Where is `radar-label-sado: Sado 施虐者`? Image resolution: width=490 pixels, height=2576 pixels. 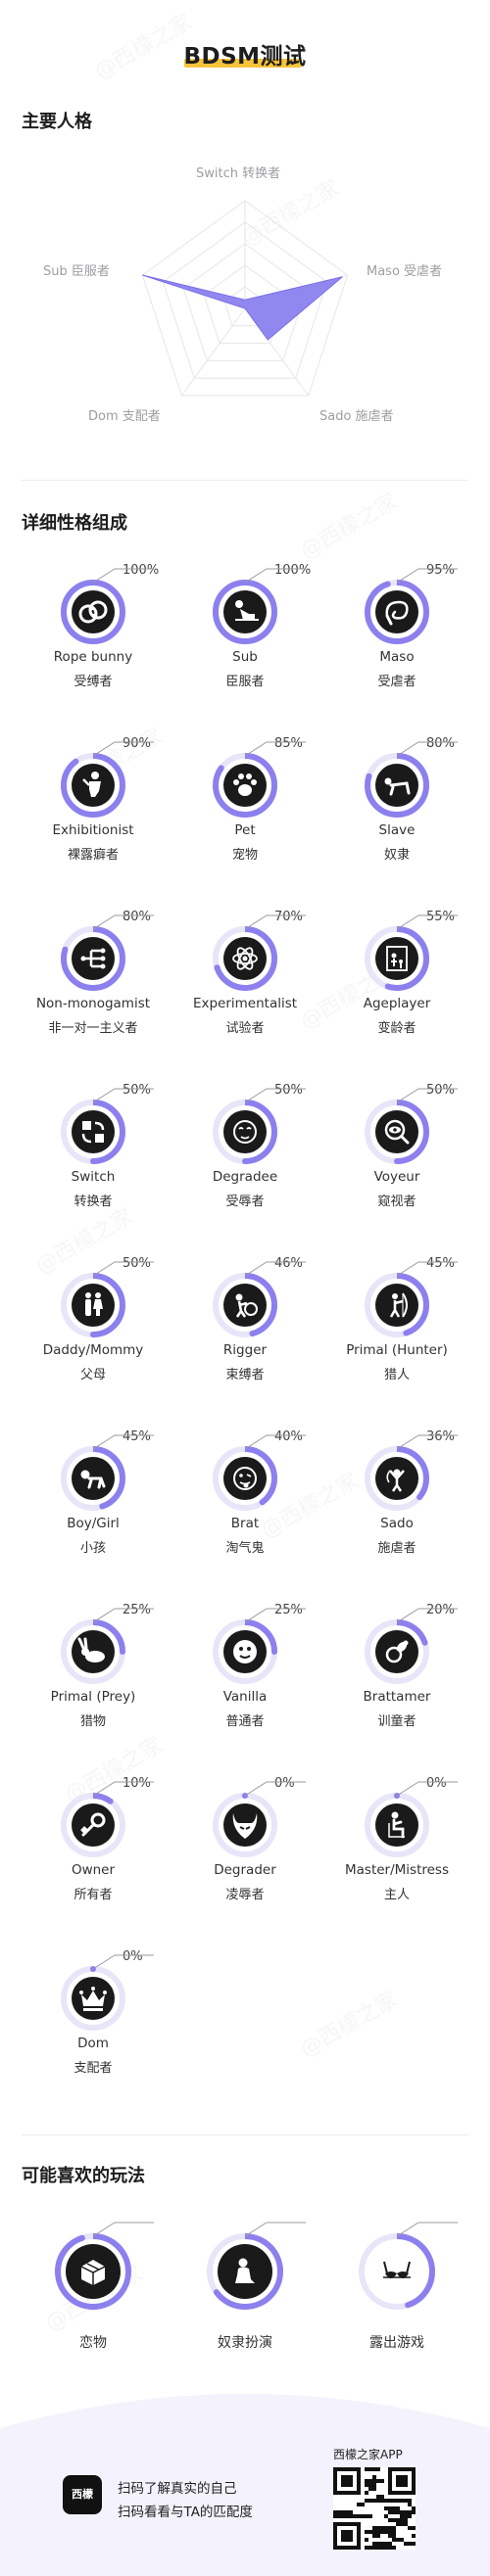 radar-label-sado: Sado 施虐者 is located at coordinates (356, 416).